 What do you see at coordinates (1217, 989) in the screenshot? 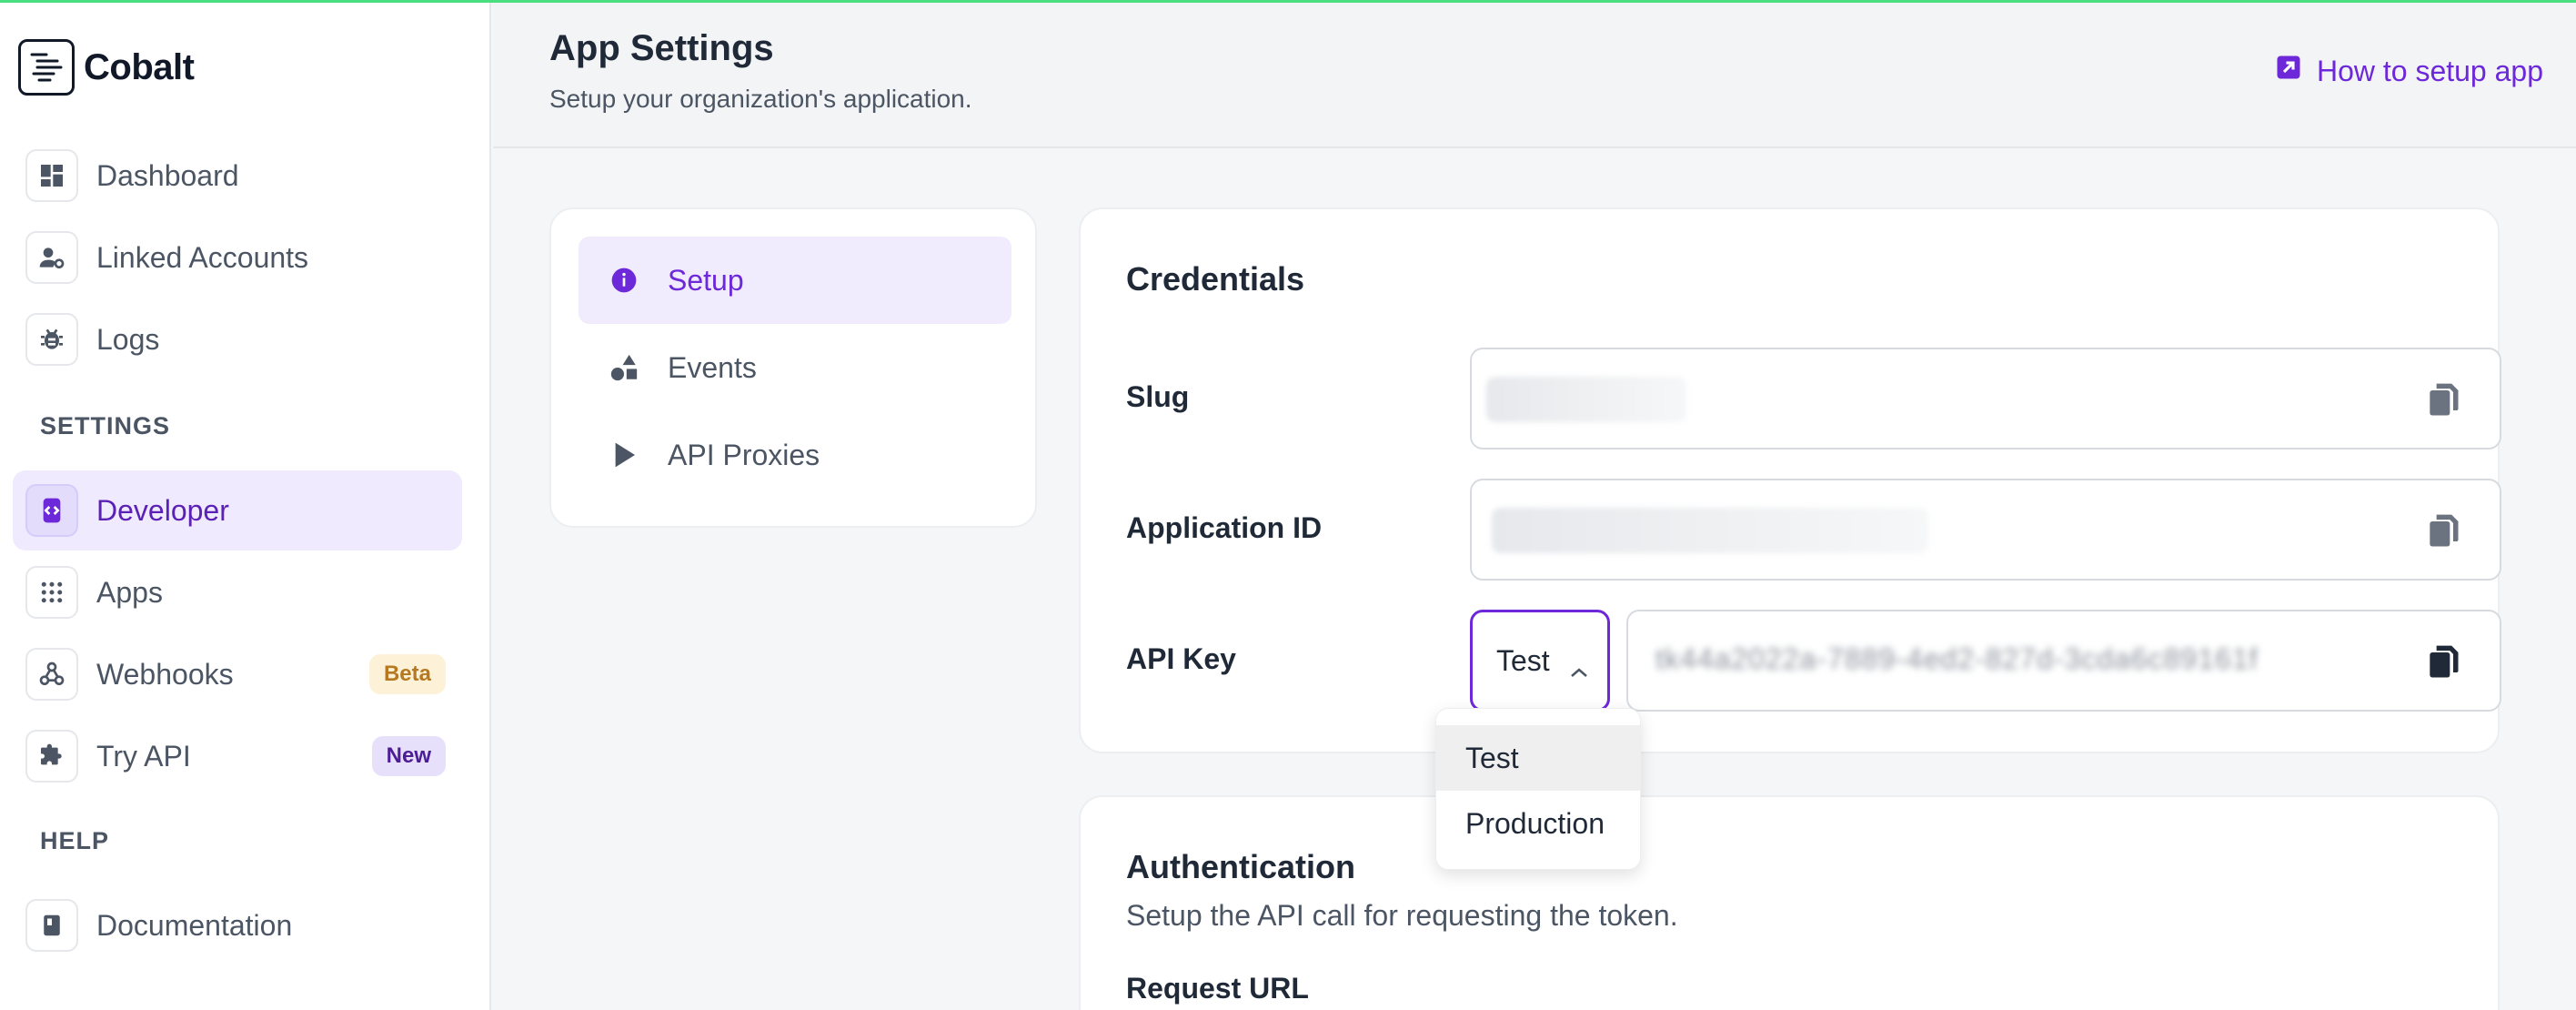
I see `request-url-label: Request URL` at bounding box center [1217, 989].